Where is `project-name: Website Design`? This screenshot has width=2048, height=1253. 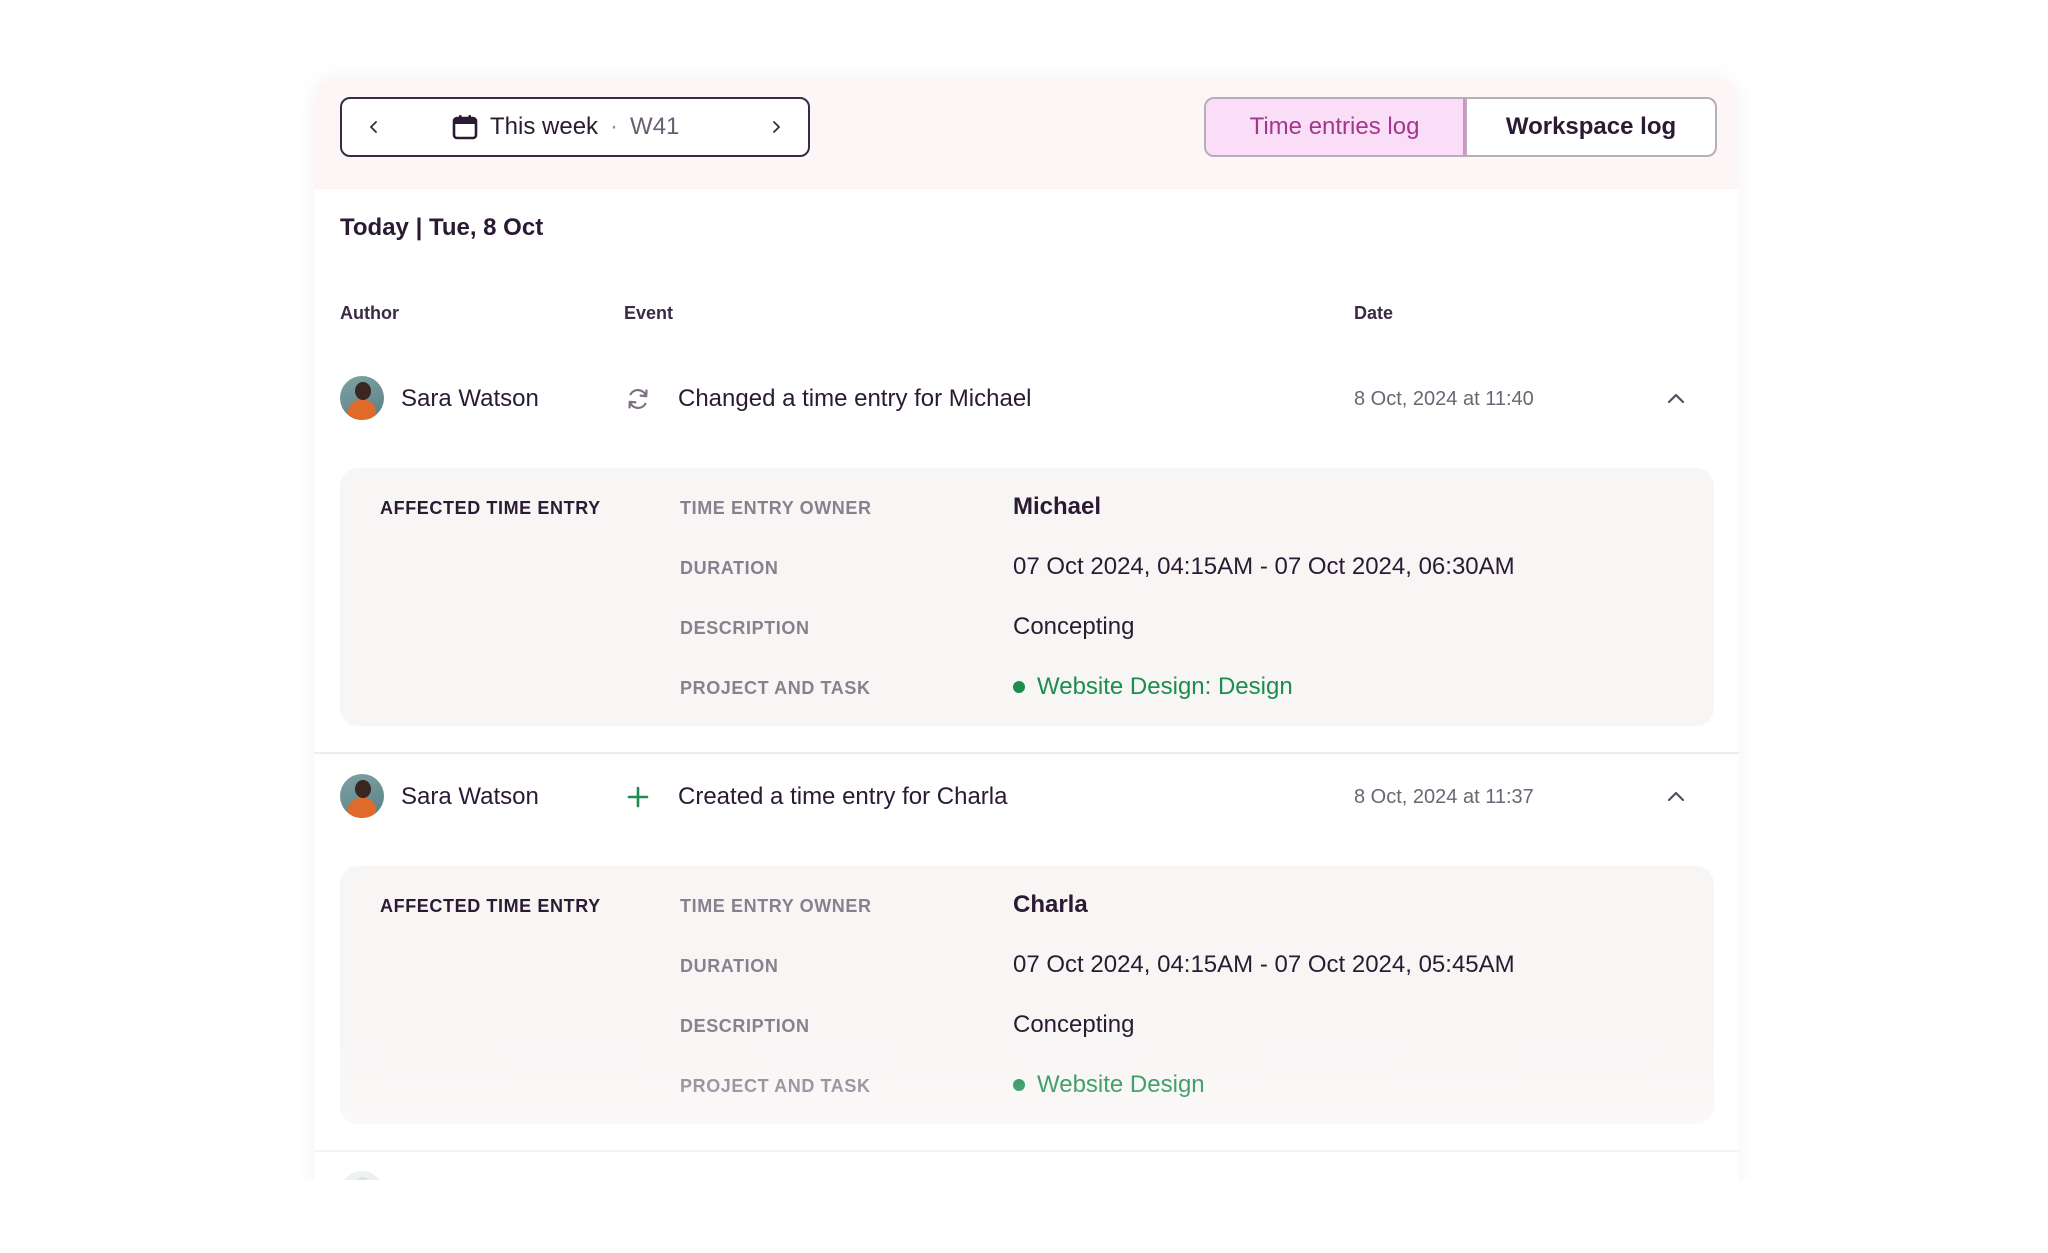 project-name: Website Design is located at coordinates (1121, 1084).